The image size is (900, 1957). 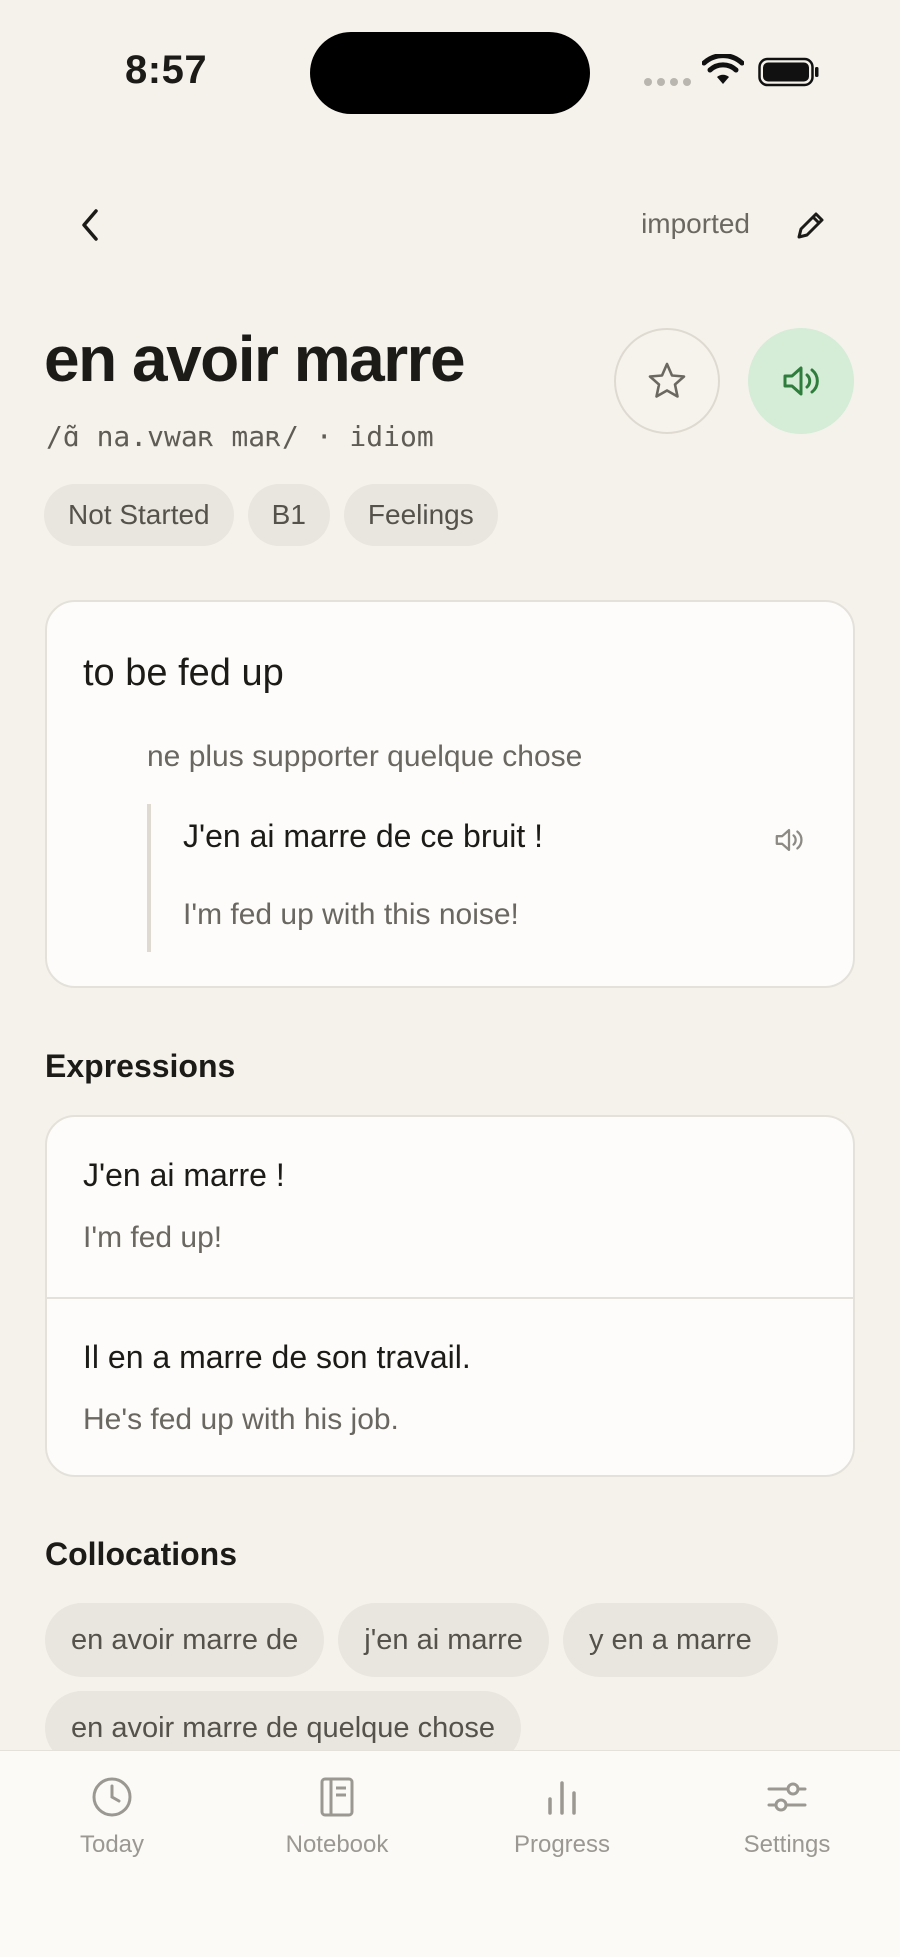 I want to click on favorite-button, so click(x=667, y=381).